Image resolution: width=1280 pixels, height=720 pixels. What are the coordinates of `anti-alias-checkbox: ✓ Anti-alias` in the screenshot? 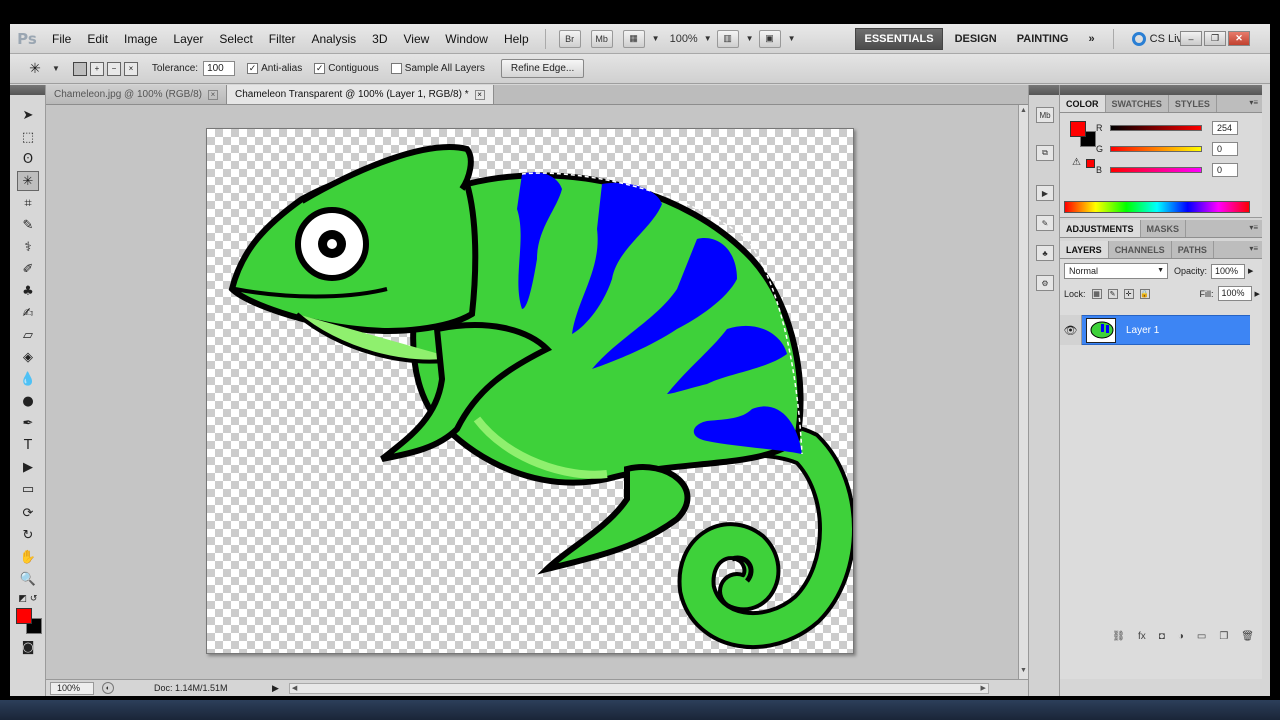 It's located at (274, 68).